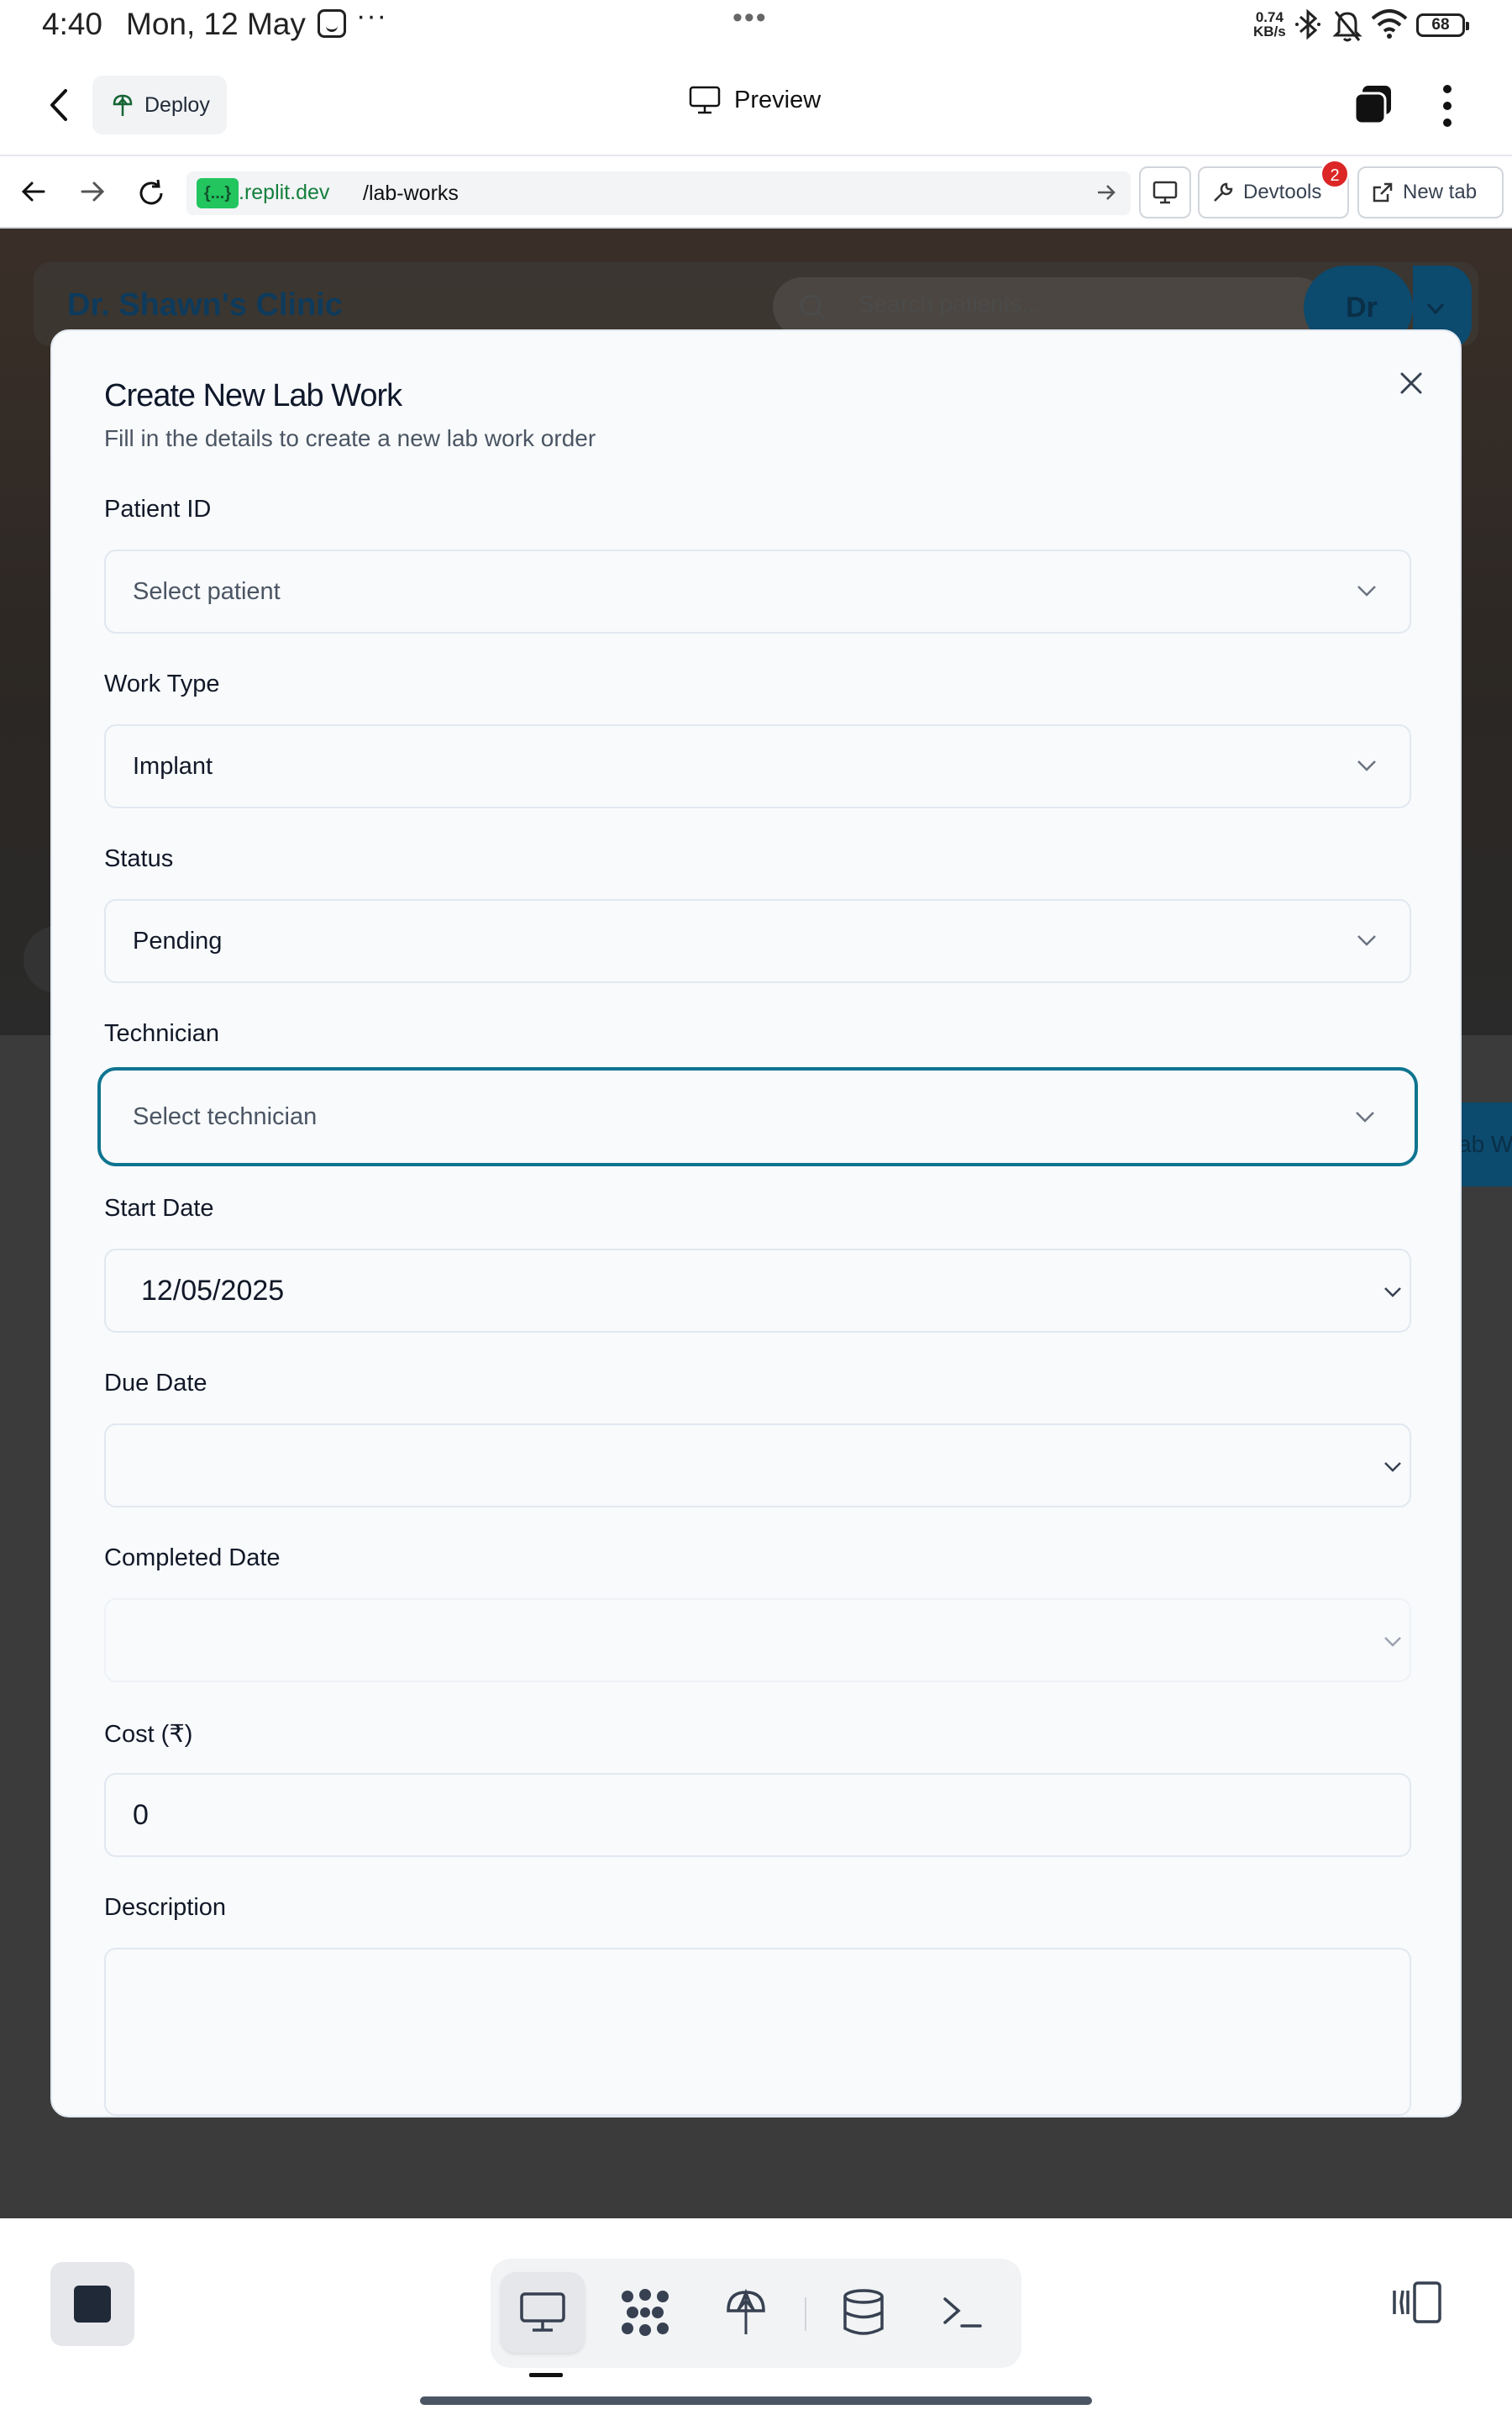  Describe the element at coordinates (72, 24) in the screenshot. I see `status-time: 4:40` at that location.